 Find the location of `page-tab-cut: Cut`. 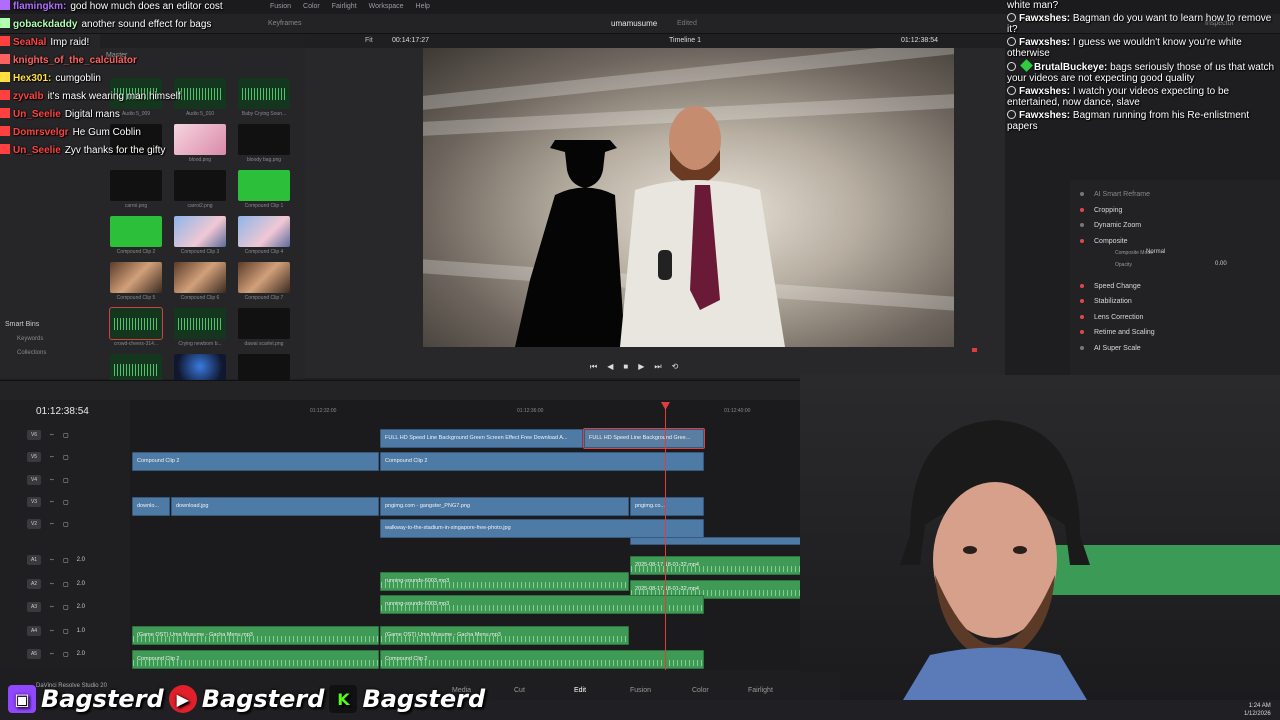

page-tab-cut: Cut is located at coordinates (519, 690).